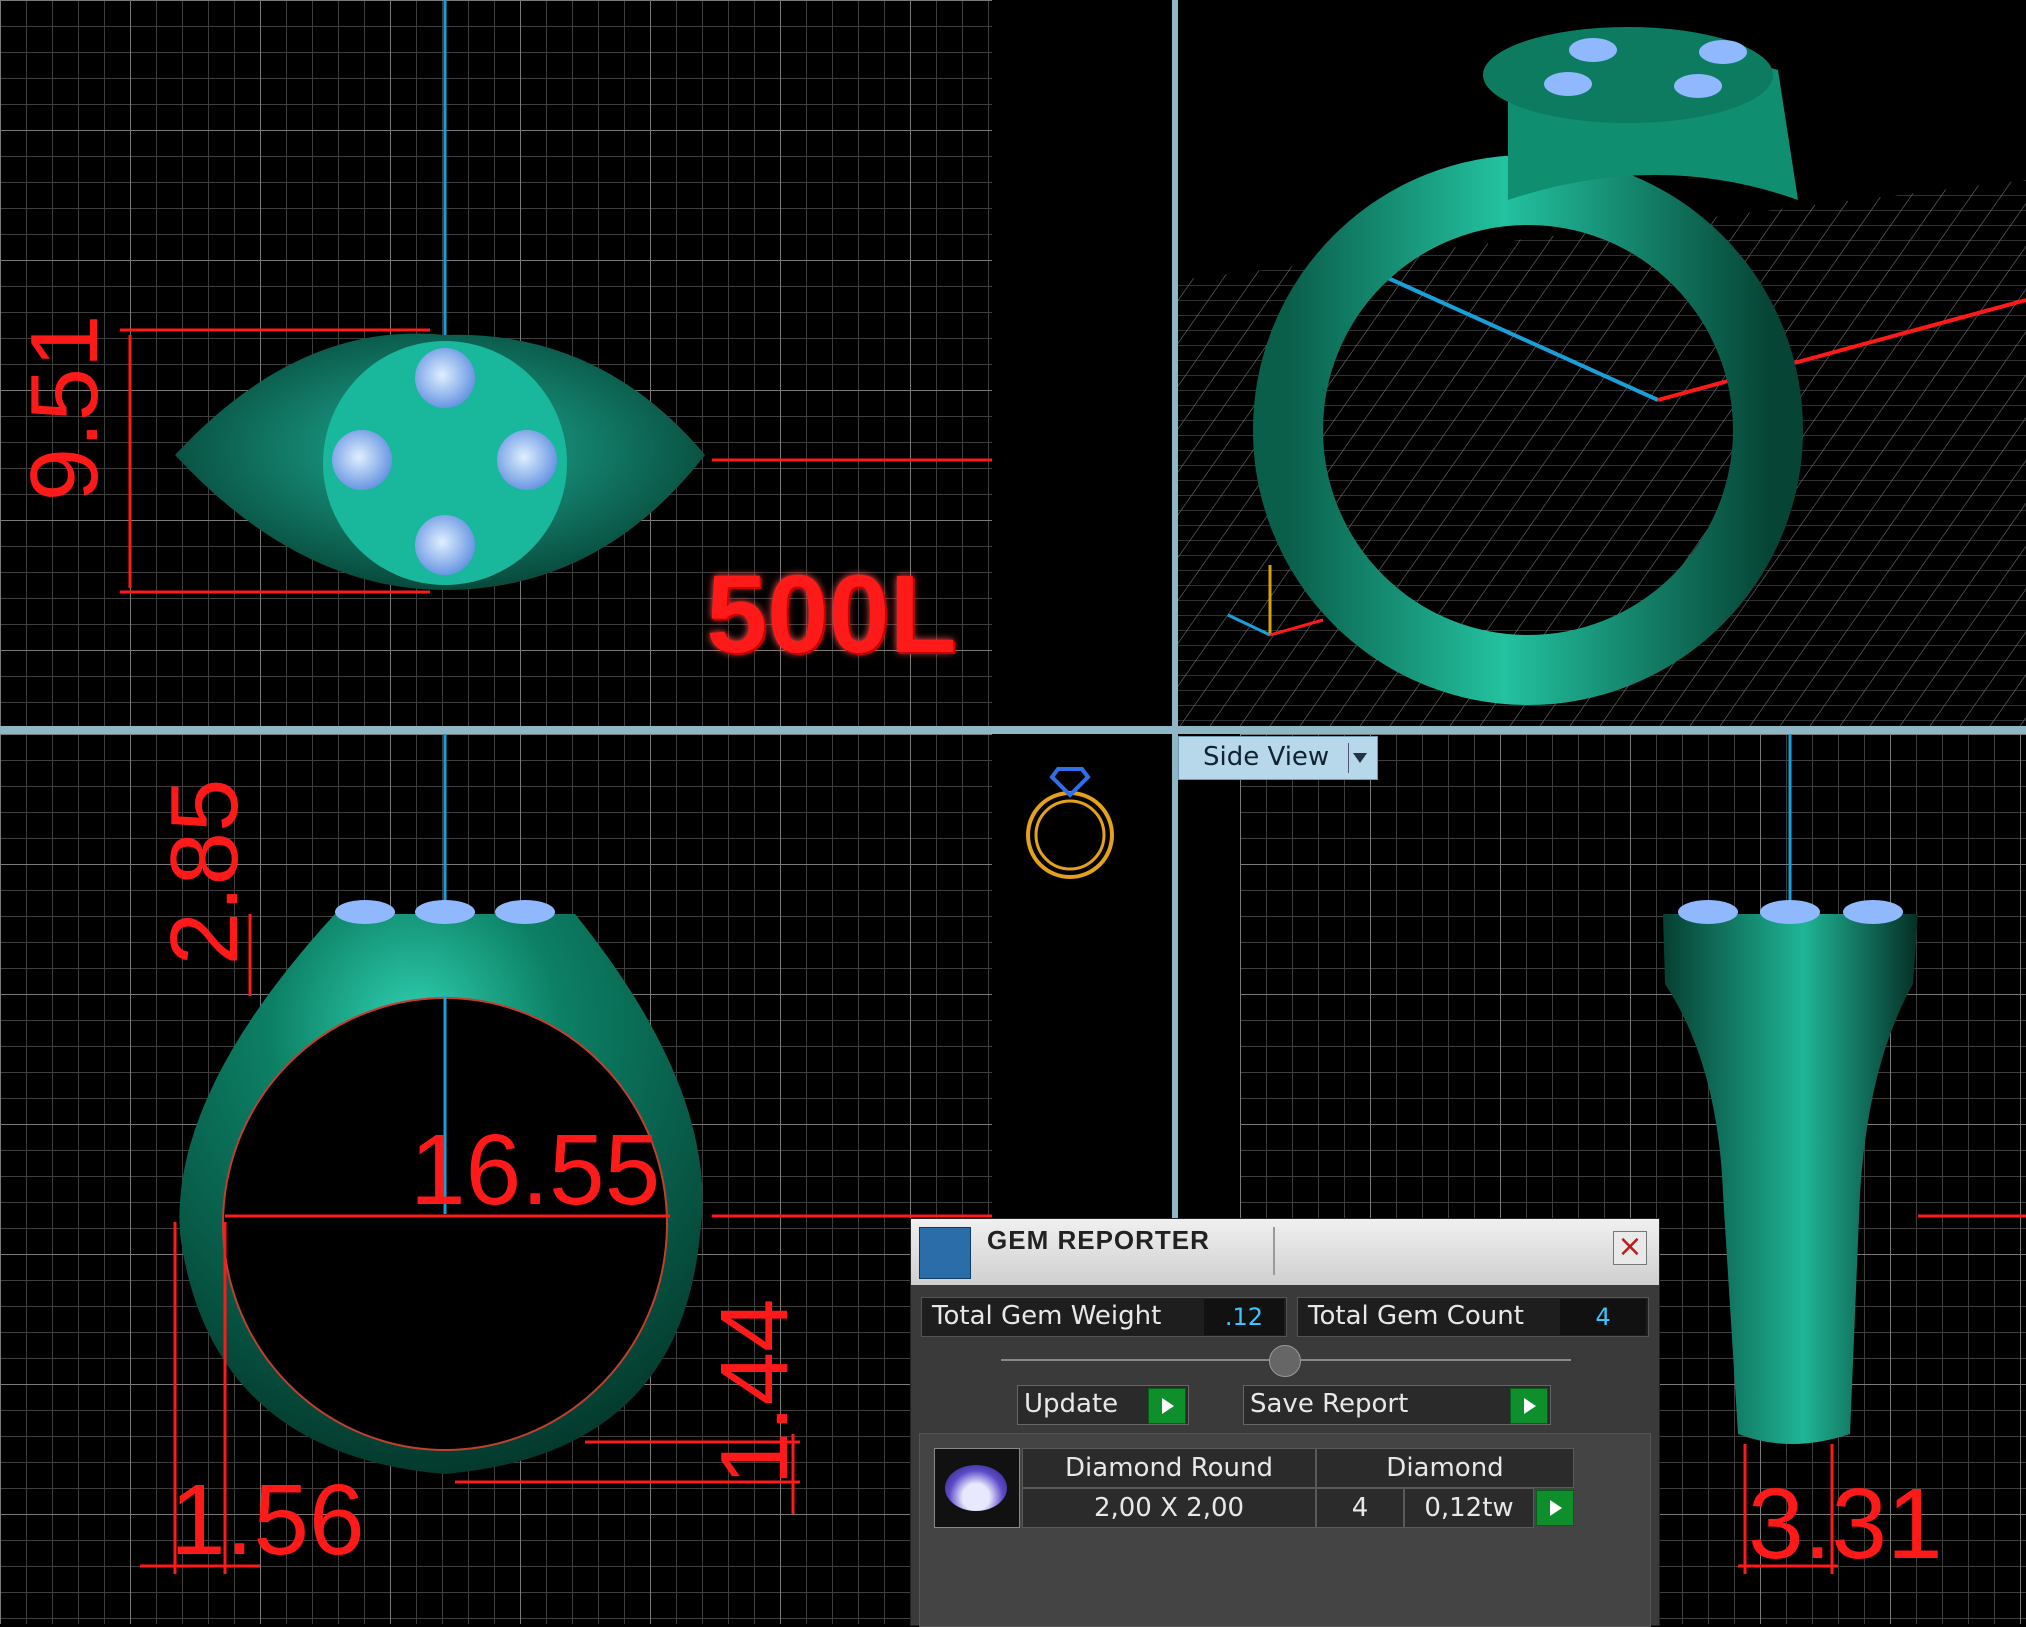  I want to click on total-gem-count-field: Total Gem Count 4, so click(1473, 1317).